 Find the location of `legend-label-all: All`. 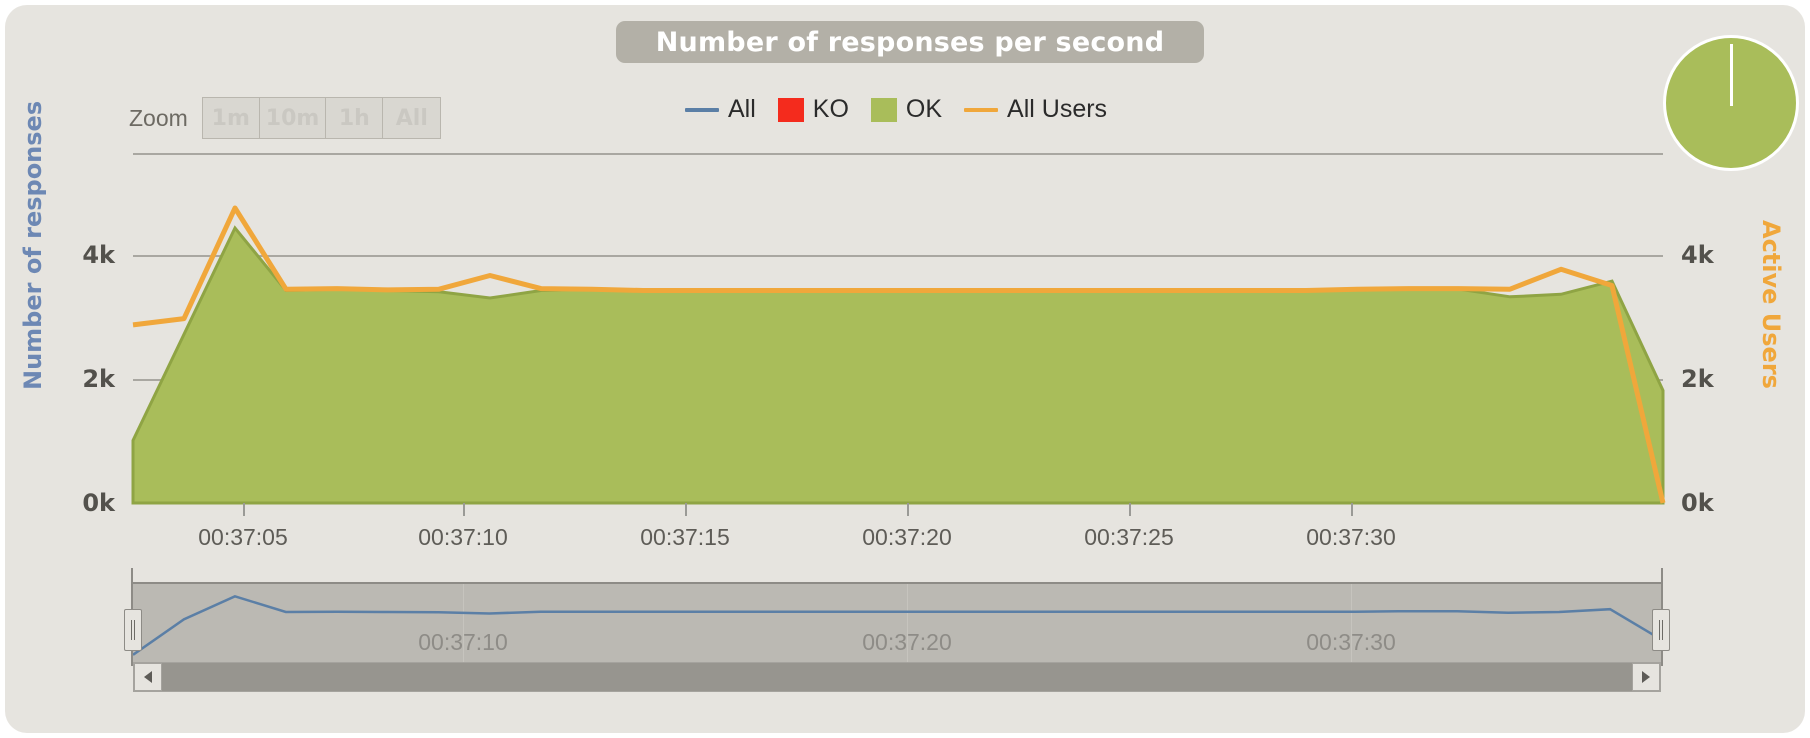

legend-label-all: All is located at coordinates (742, 109).